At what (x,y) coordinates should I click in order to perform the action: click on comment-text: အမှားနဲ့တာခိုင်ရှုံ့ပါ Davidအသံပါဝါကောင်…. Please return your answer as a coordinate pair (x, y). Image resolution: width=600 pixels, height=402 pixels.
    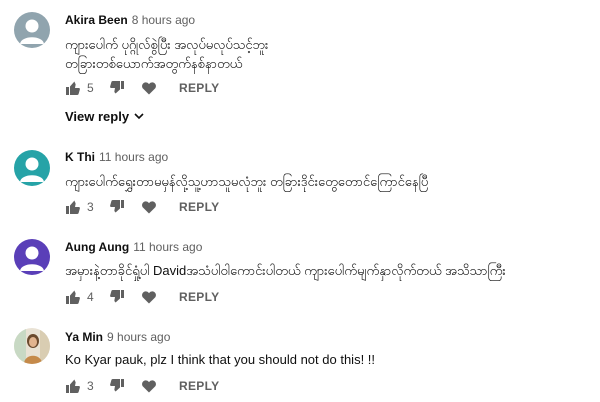
    Looking at the image, I should click on (285, 270).